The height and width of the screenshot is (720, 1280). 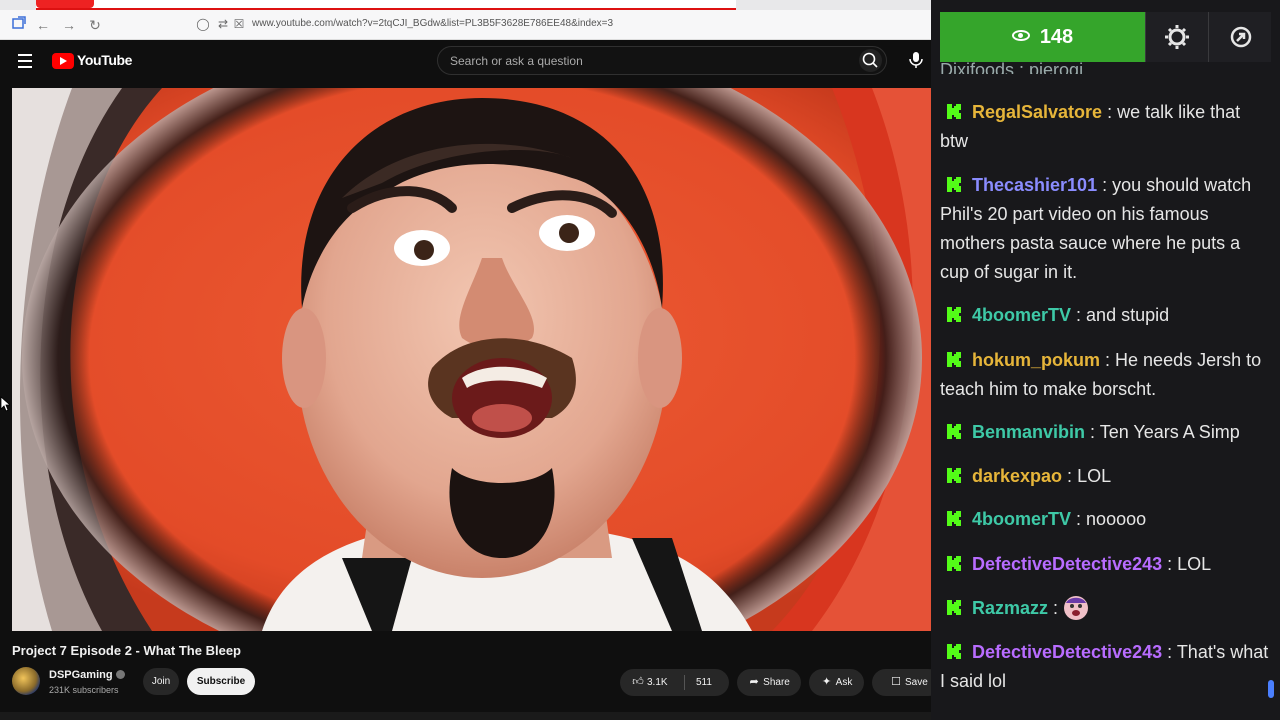 I want to click on microphone-icon, so click(x=916, y=60).